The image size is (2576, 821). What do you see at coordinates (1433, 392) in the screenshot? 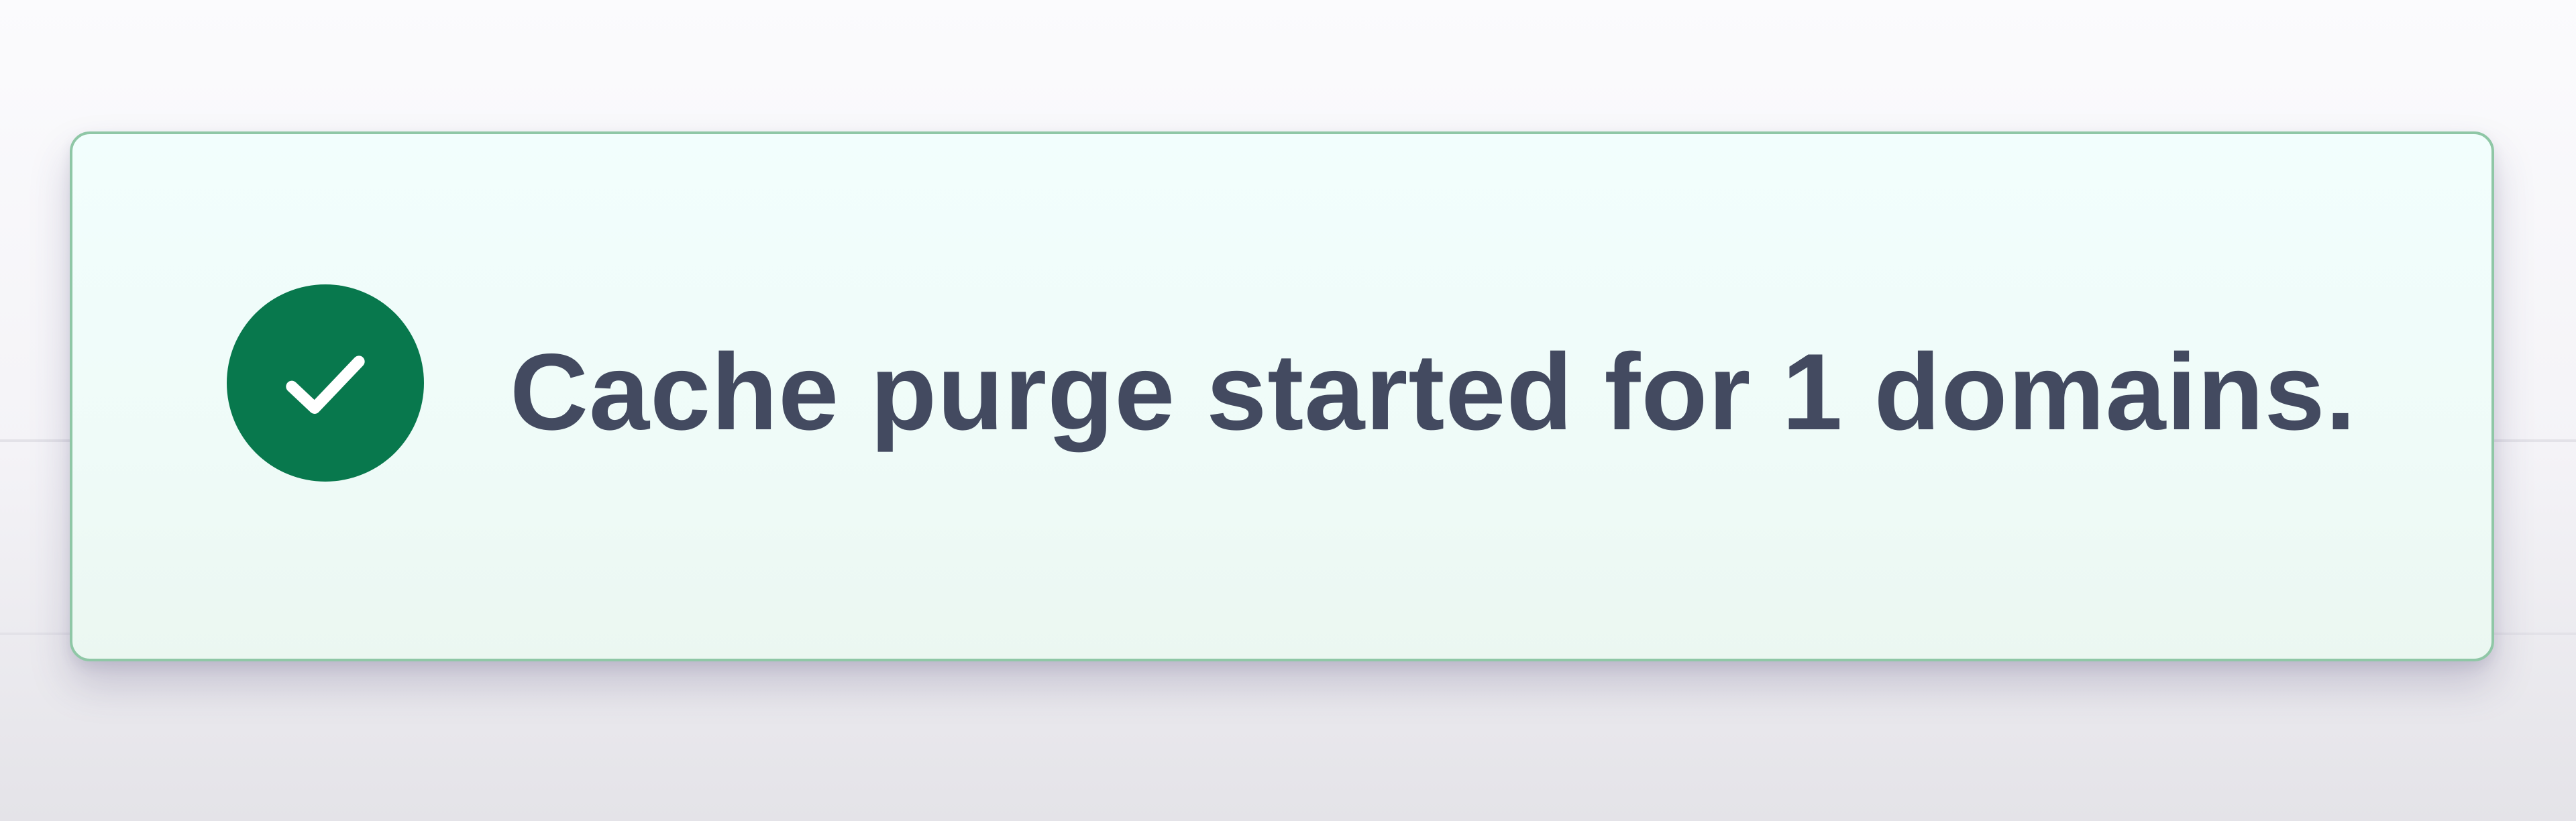
I see `toast-message: Cache purge started for 1 domains.` at bounding box center [1433, 392].